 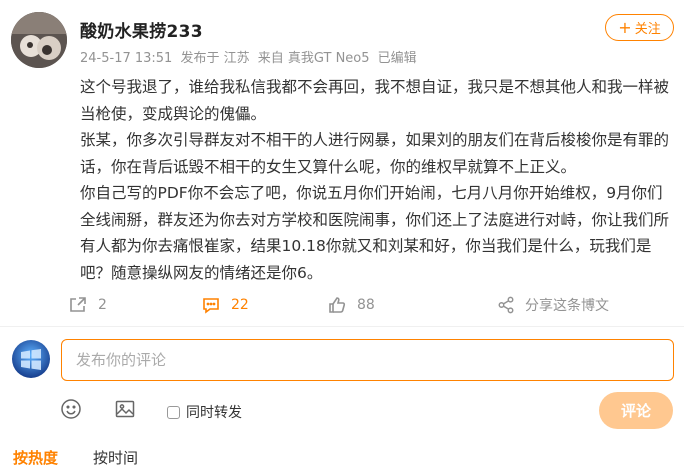 What do you see at coordinates (313, 58) in the screenshot?
I see `post-device: 来自 真我GT Neo5` at bounding box center [313, 58].